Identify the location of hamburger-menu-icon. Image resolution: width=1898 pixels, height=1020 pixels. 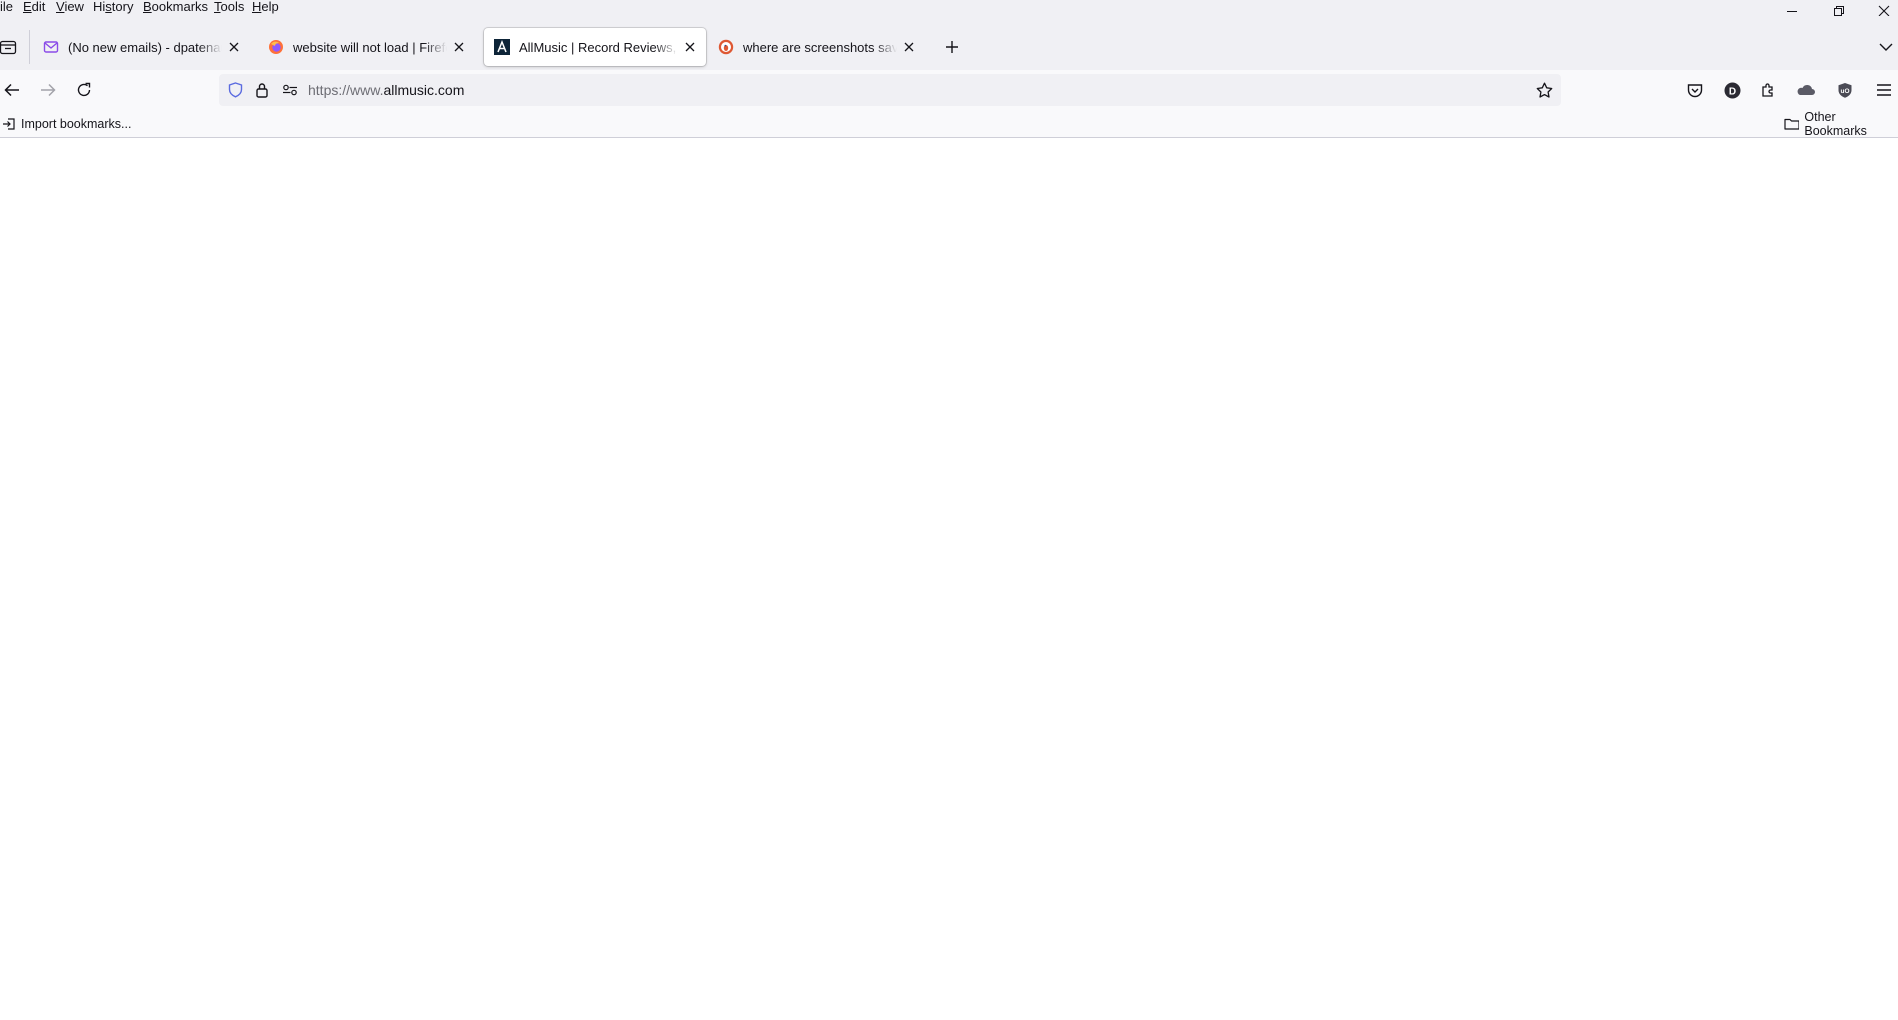
(1884, 90).